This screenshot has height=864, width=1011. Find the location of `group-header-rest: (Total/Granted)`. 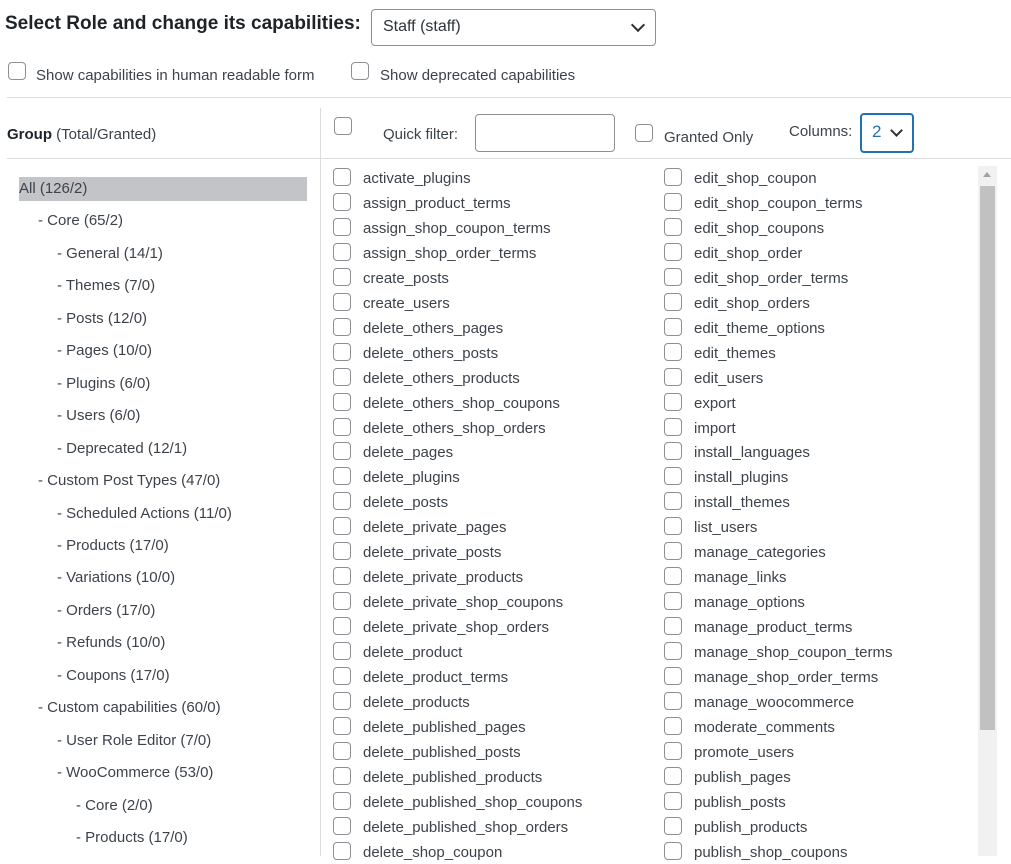

group-header-rest: (Total/Granted) is located at coordinates (104, 134).